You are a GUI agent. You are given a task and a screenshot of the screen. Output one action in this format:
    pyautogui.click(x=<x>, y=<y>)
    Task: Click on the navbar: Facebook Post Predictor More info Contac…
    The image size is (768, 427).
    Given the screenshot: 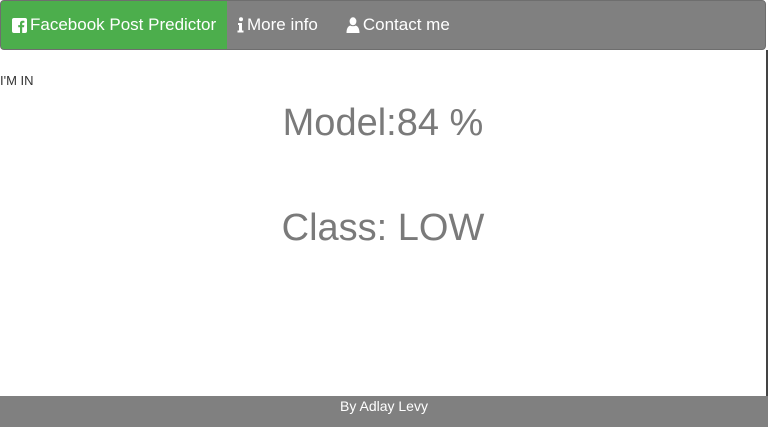 What is the action you would take?
    pyautogui.click(x=383, y=25)
    